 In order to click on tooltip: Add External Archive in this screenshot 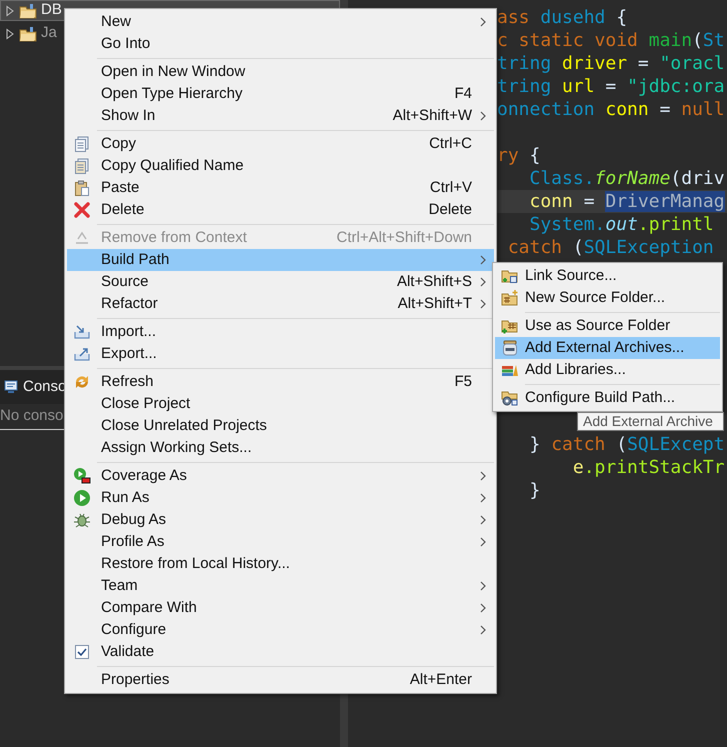, I will do `click(650, 421)`.